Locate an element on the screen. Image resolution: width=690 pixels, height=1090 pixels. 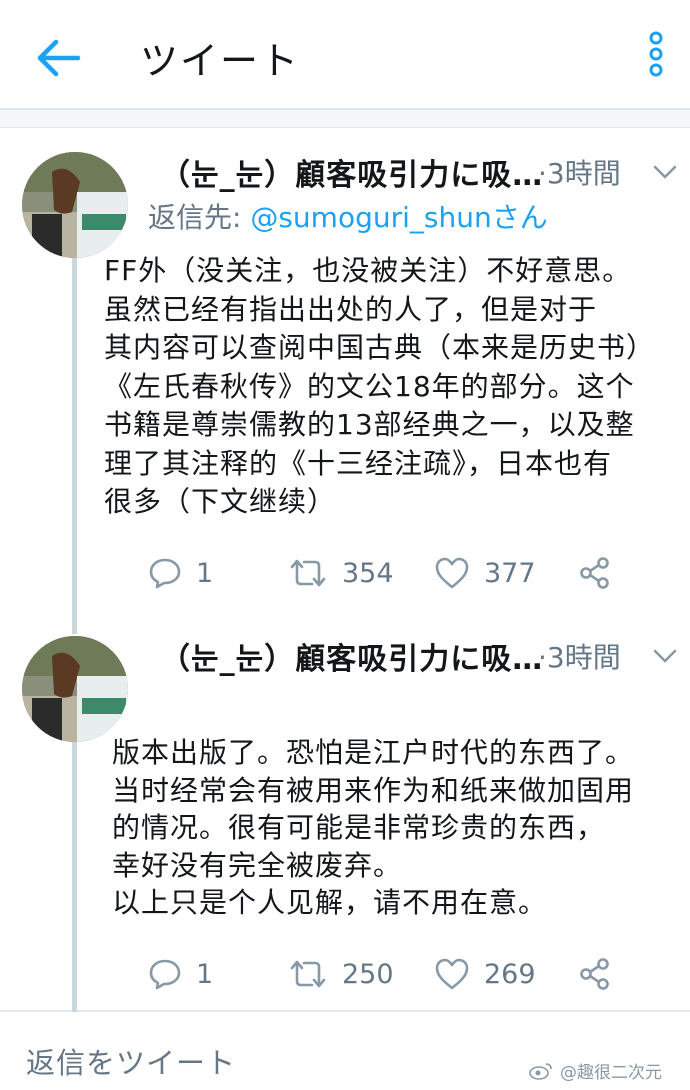
tweet-actions: 1 250 269 is located at coordinates (388, 974).